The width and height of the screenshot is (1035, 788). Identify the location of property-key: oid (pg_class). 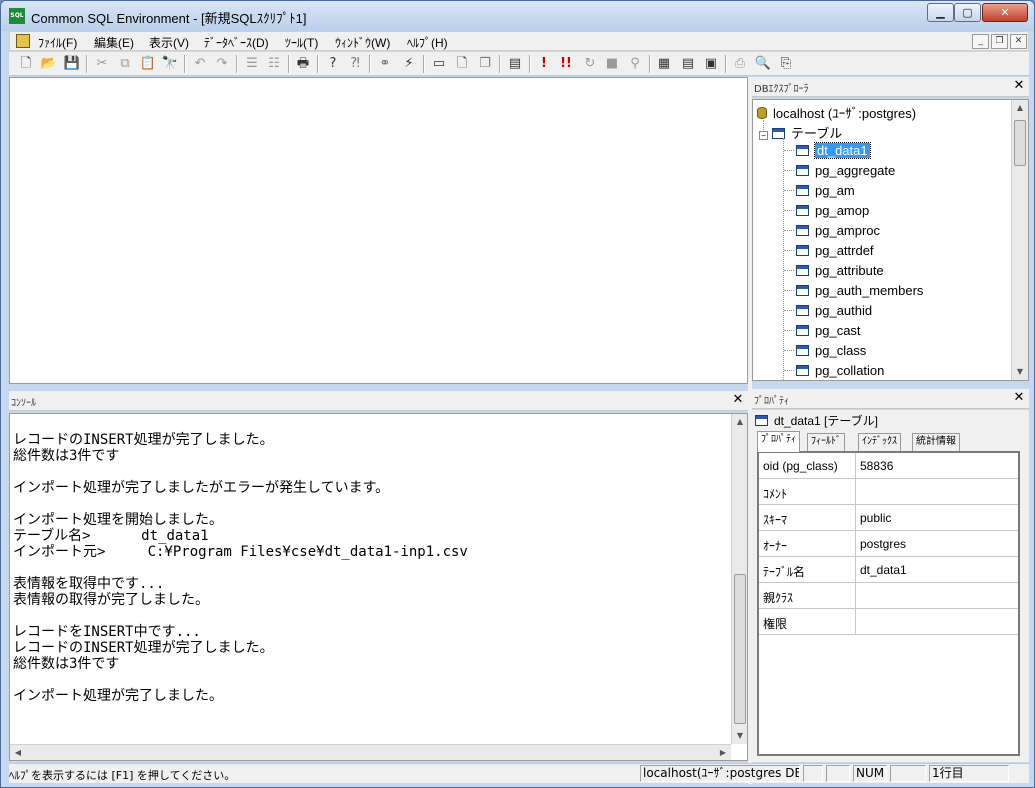
(800, 466).